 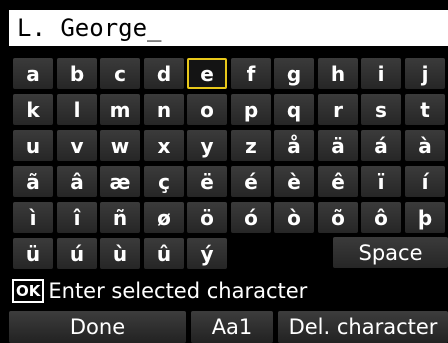 I want to click on key-ý: ý, so click(x=207, y=253).